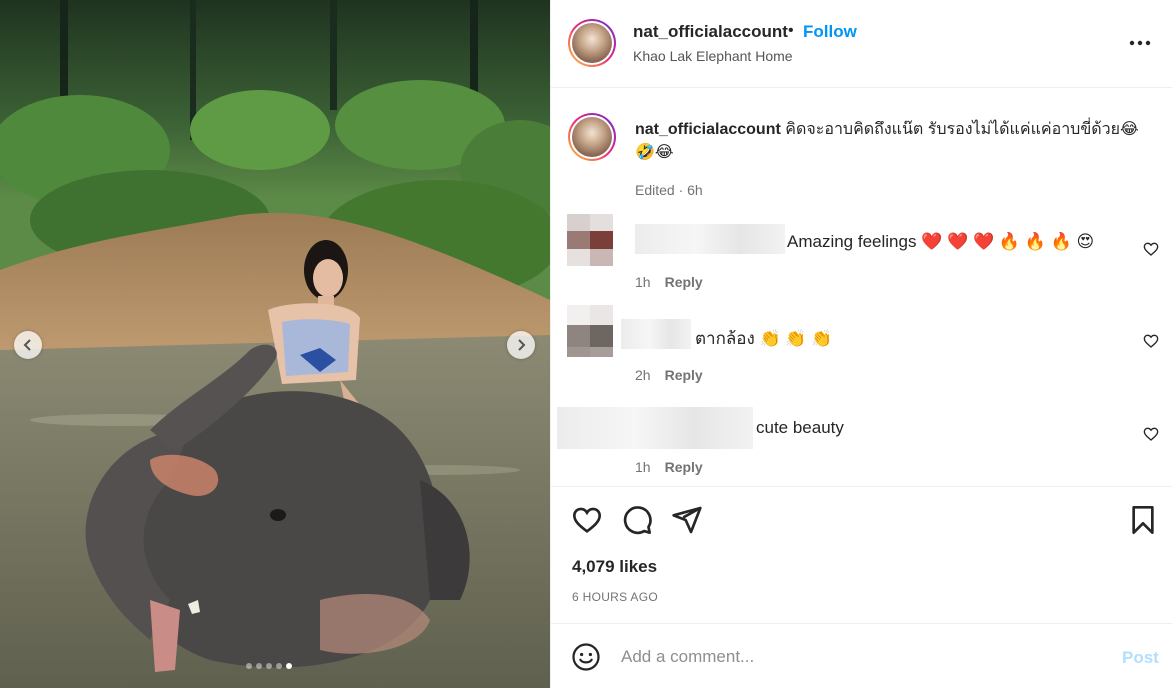 The width and height of the screenshot is (1172, 688). I want to click on comment-meta: 2h Reply, so click(669, 375).